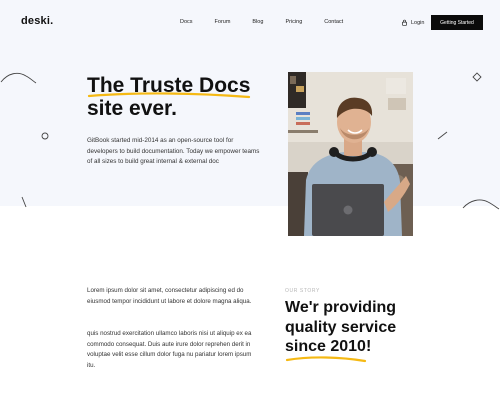 The height and width of the screenshot is (410, 500). Describe the element at coordinates (326, 359) in the screenshot. I see `story-title-underline` at that location.